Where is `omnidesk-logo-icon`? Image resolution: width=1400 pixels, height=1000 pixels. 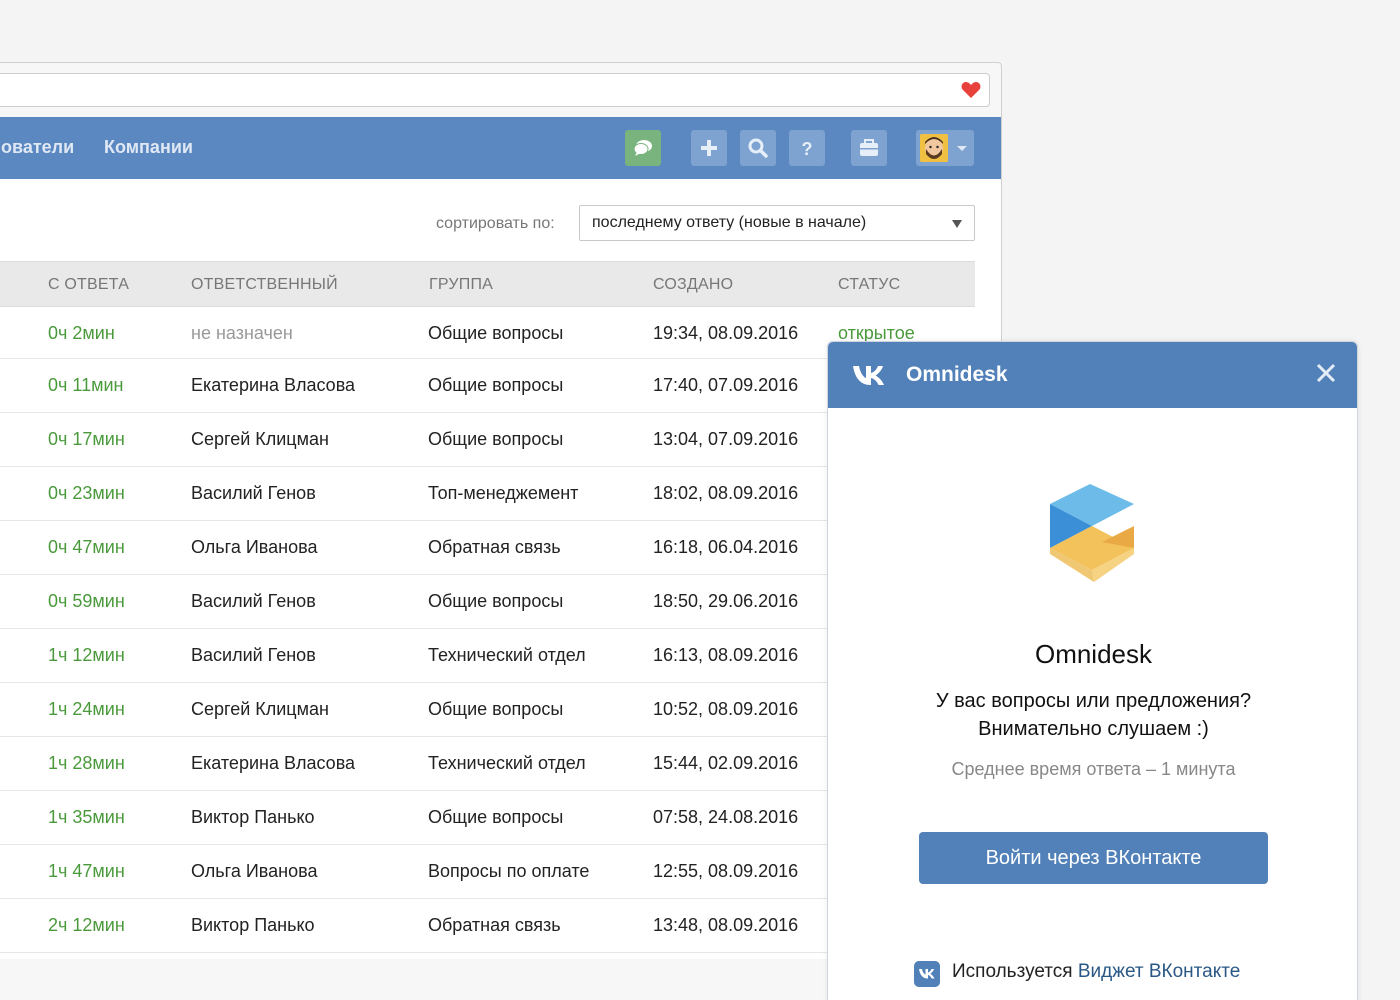 omnidesk-logo-icon is located at coordinates (1092, 533).